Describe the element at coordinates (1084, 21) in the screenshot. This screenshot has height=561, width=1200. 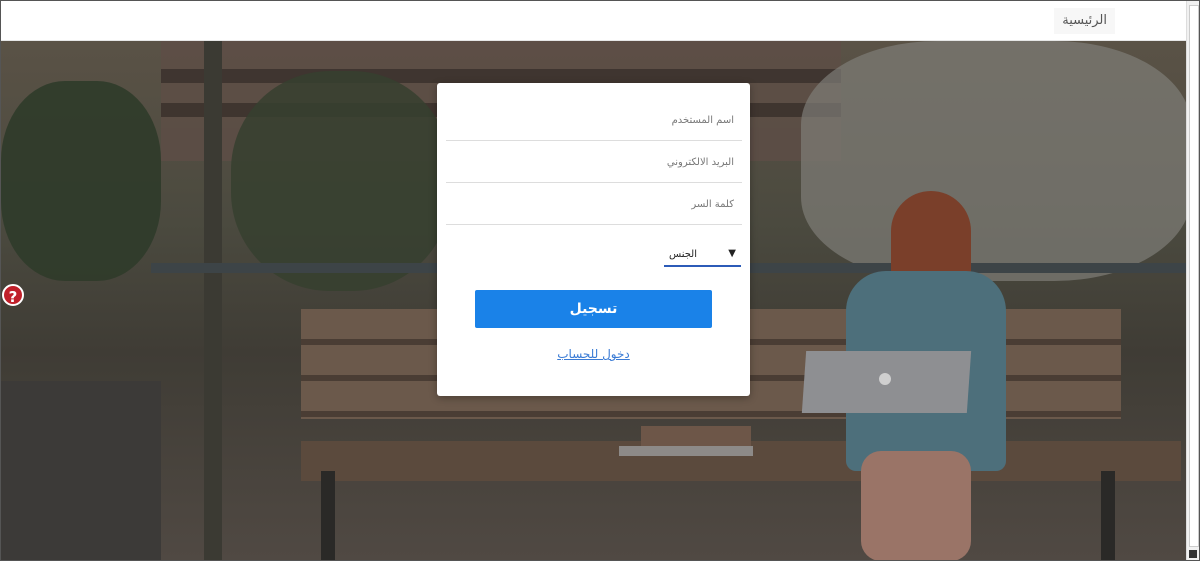
I see `nav-home-link: الرئيسية` at that location.